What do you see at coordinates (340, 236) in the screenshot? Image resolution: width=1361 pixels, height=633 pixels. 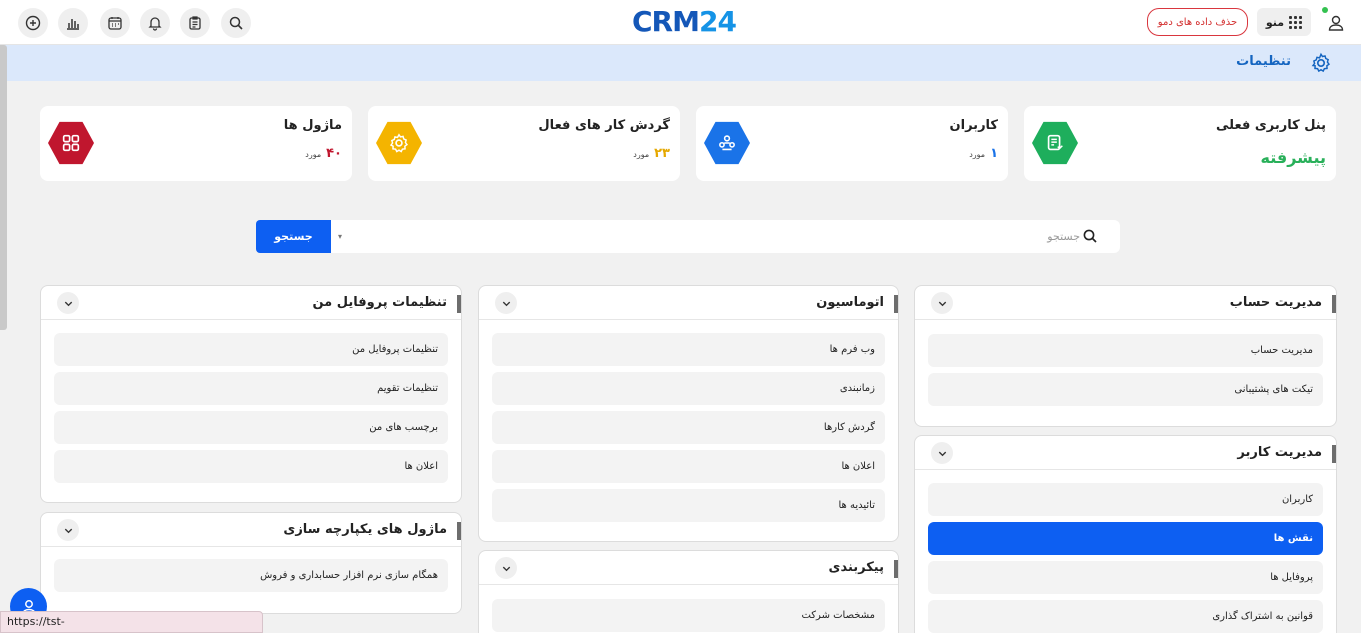 I see `caret-down-icon: ▾` at bounding box center [340, 236].